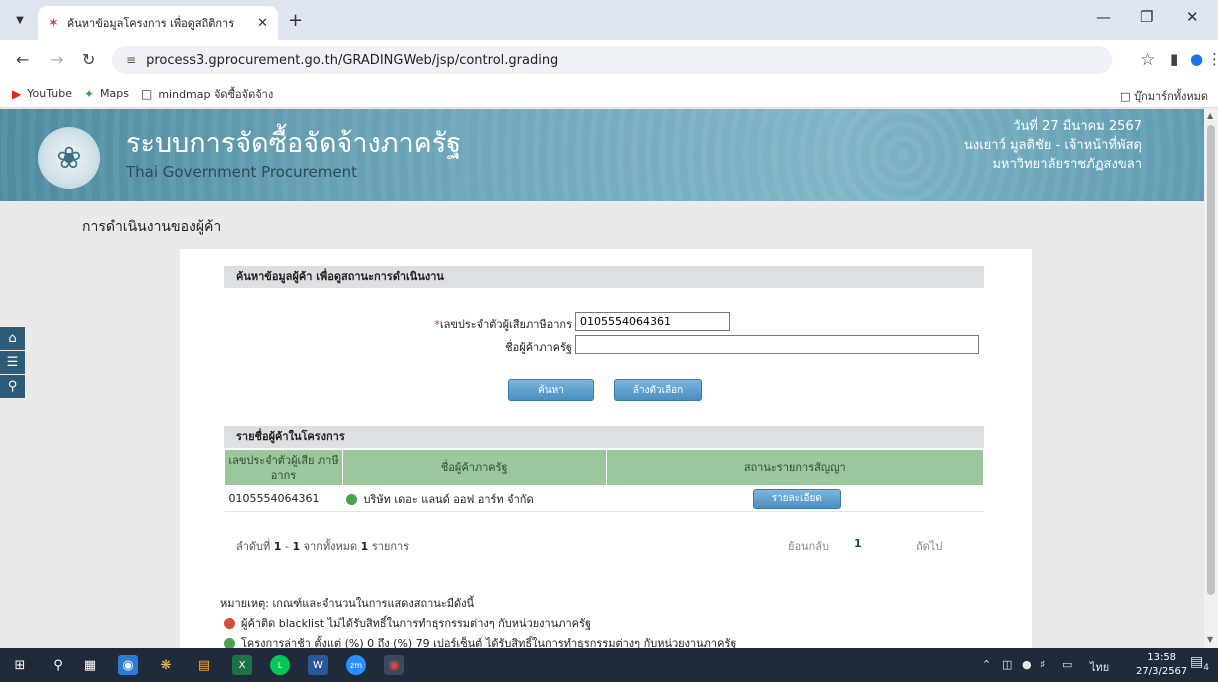 This screenshot has width=1218, height=682. Describe the element at coordinates (1210, 639) in the screenshot. I see `scroll-down-icon: ▼` at that location.